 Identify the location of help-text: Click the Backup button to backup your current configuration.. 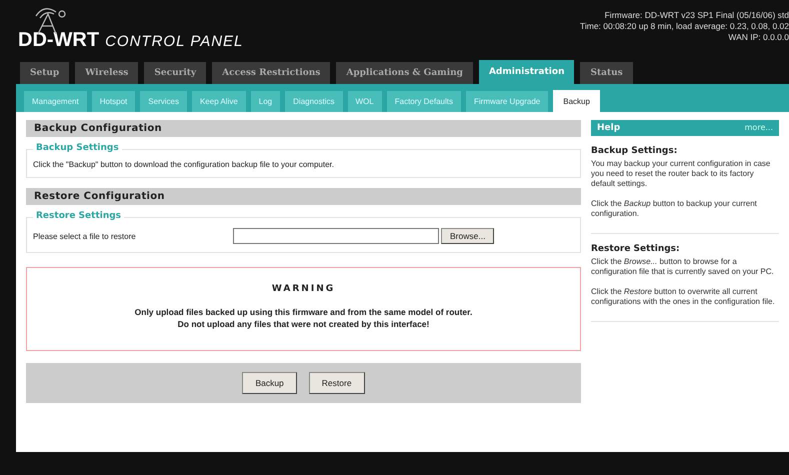
(674, 209).